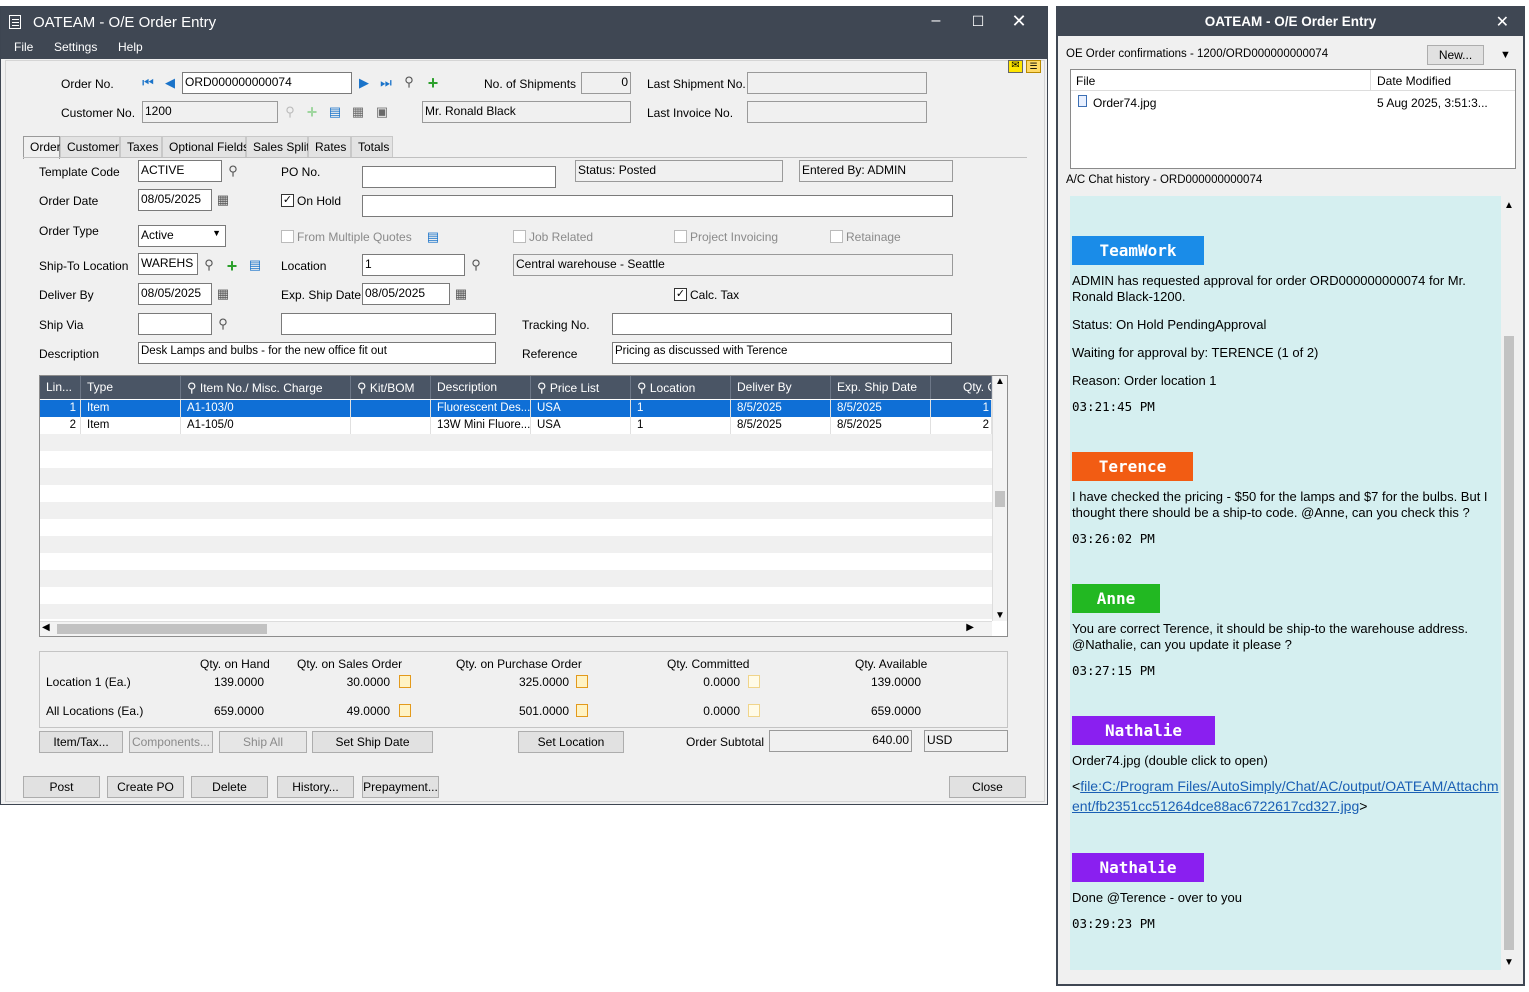  I want to click on tab-rates: Rates, so click(329, 147).